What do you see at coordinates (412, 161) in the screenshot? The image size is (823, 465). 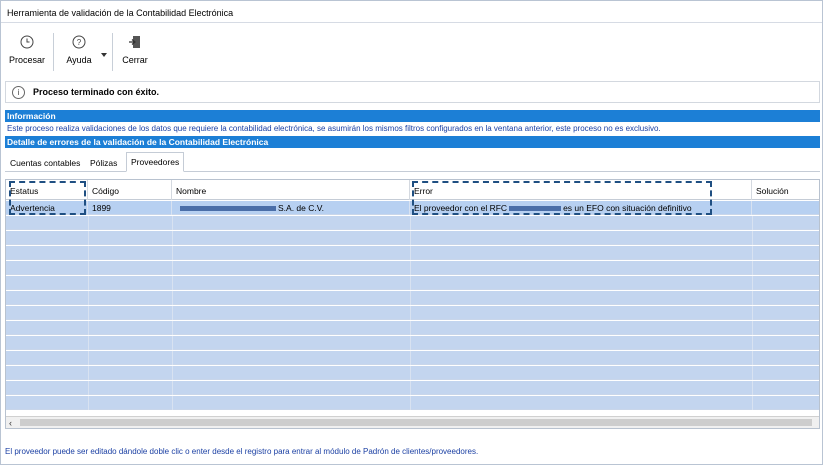 I see `tab-strip: Cuentas contables Pólizas Proveedores` at bounding box center [412, 161].